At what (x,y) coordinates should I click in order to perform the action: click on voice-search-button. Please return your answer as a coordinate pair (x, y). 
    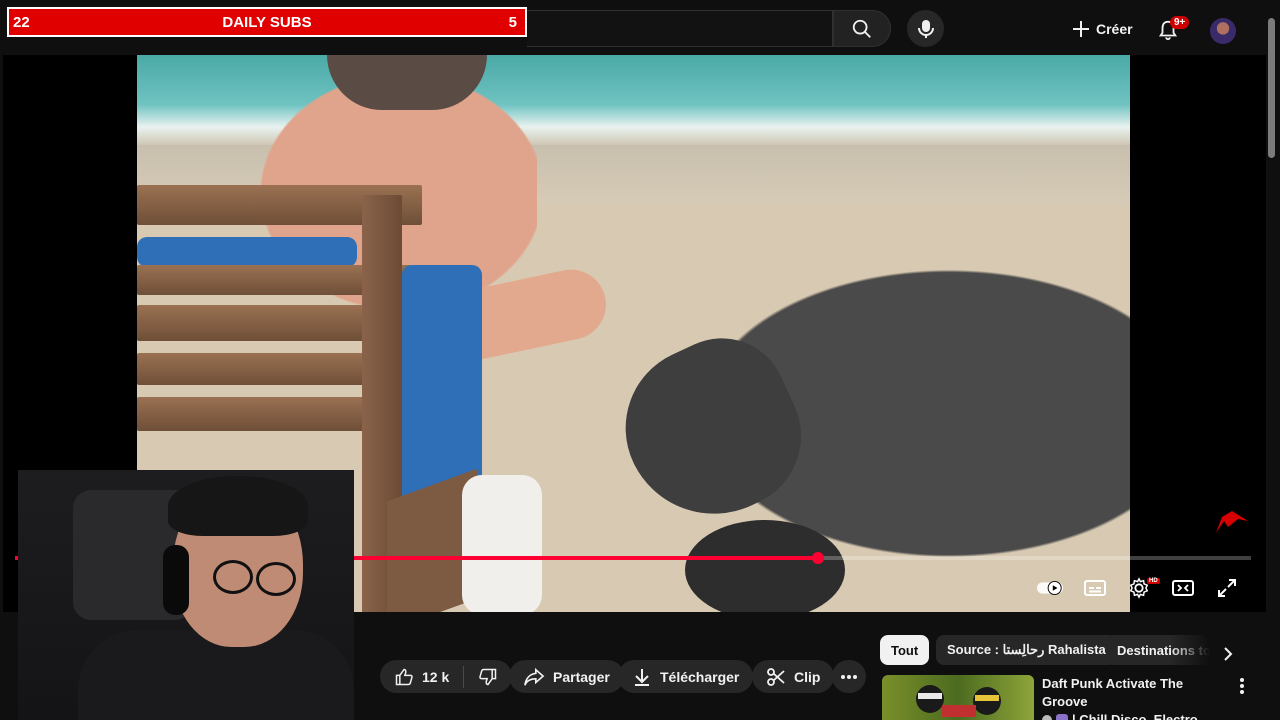
    Looking at the image, I should click on (925, 28).